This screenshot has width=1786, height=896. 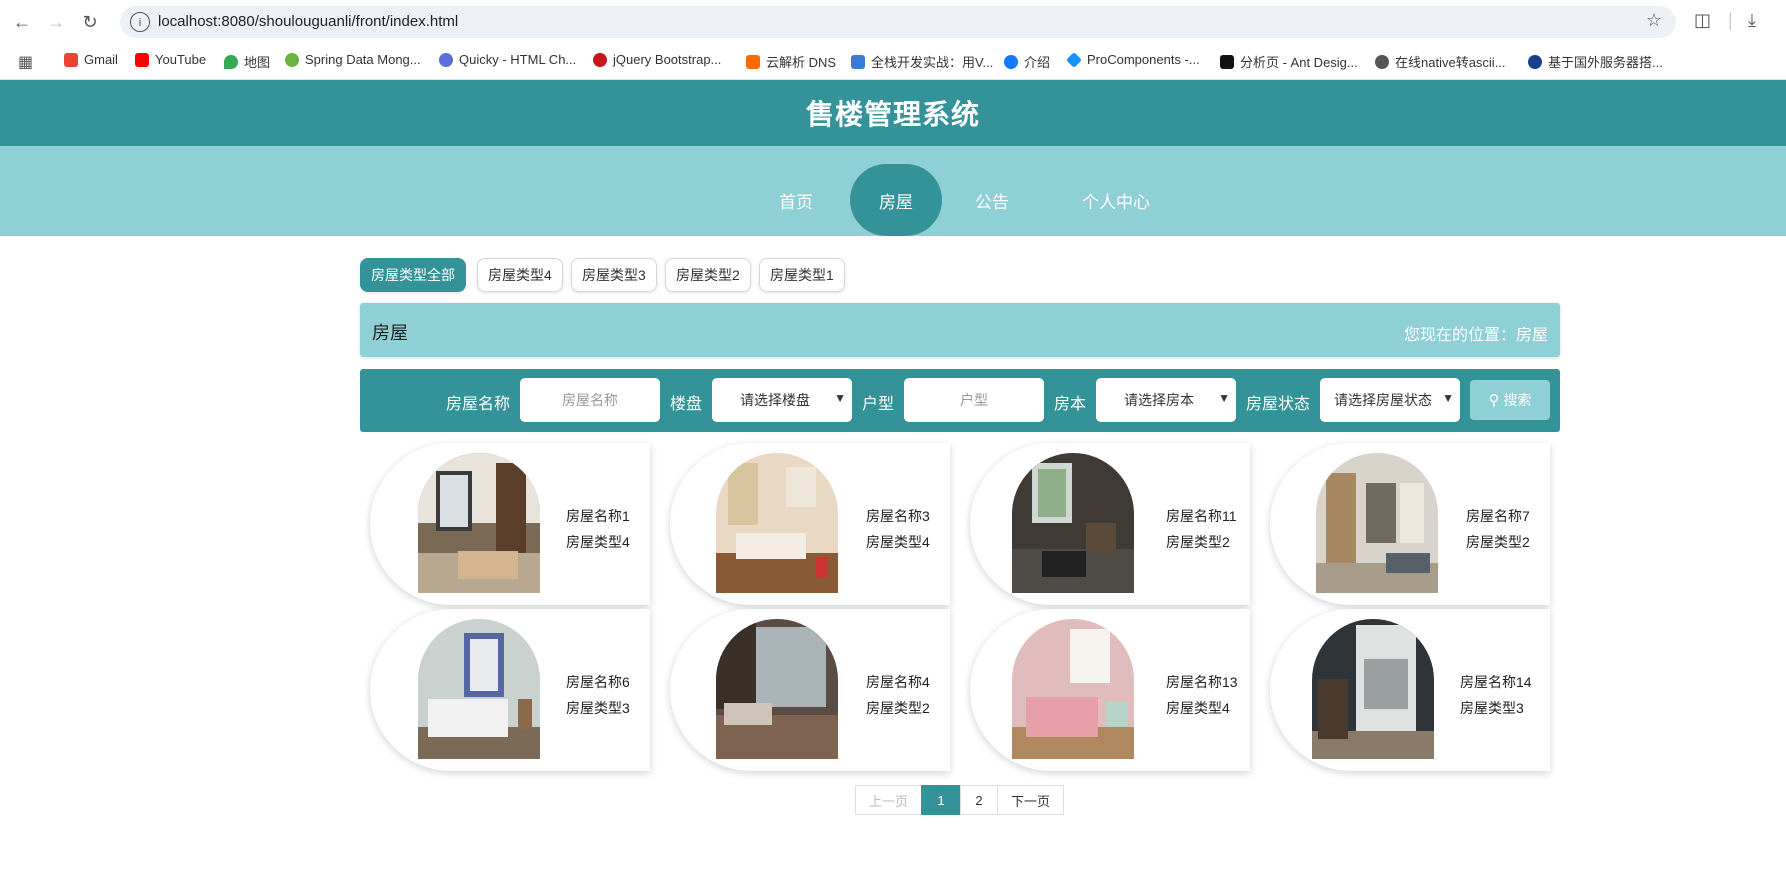 What do you see at coordinates (896, 200) in the screenshot?
I see `nav-houses: 房屋` at bounding box center [896, 200].